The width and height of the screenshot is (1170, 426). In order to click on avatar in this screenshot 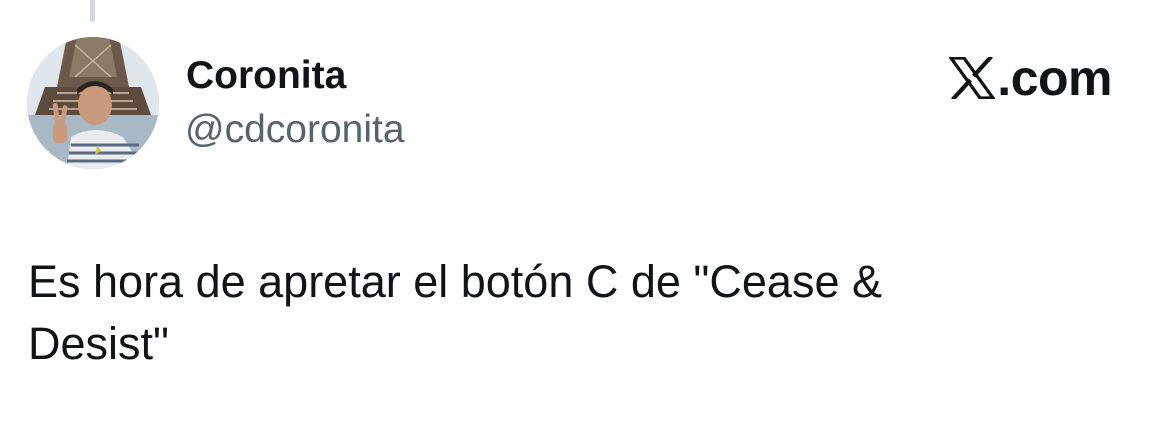, I will do `click(93, 103)`.